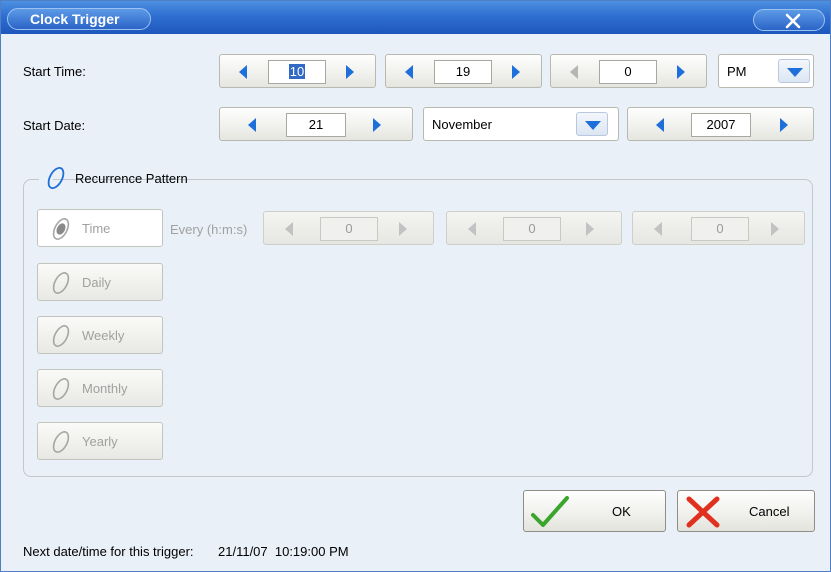 This screenshot has width=831, height=572. Describe the element at coordinates (703, 512) in the screenshot. I see `cancel-x-icon` at that location.